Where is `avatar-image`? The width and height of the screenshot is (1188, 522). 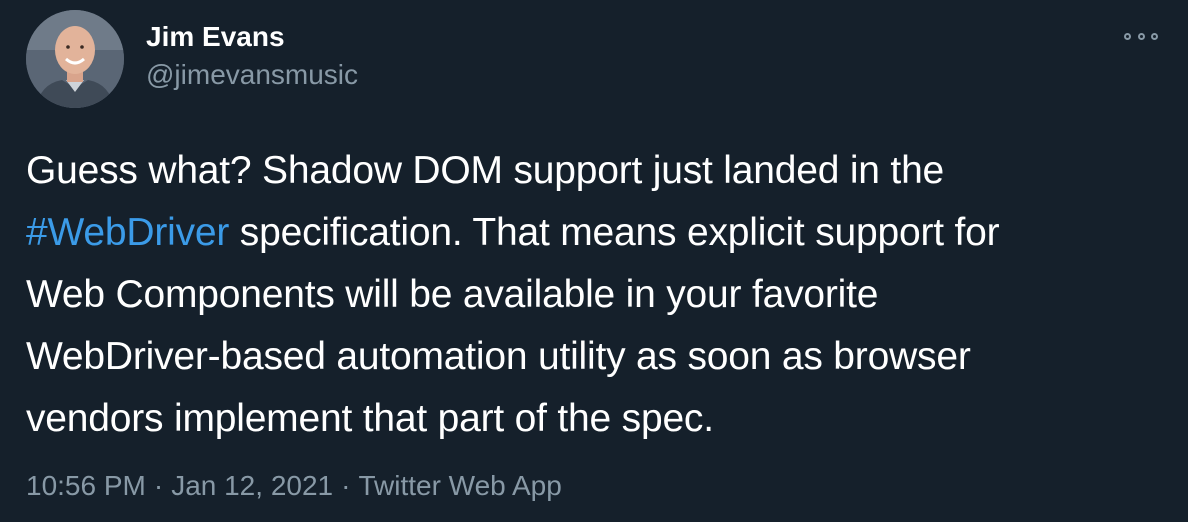
avatar-image is located at coordinates (75, 59).